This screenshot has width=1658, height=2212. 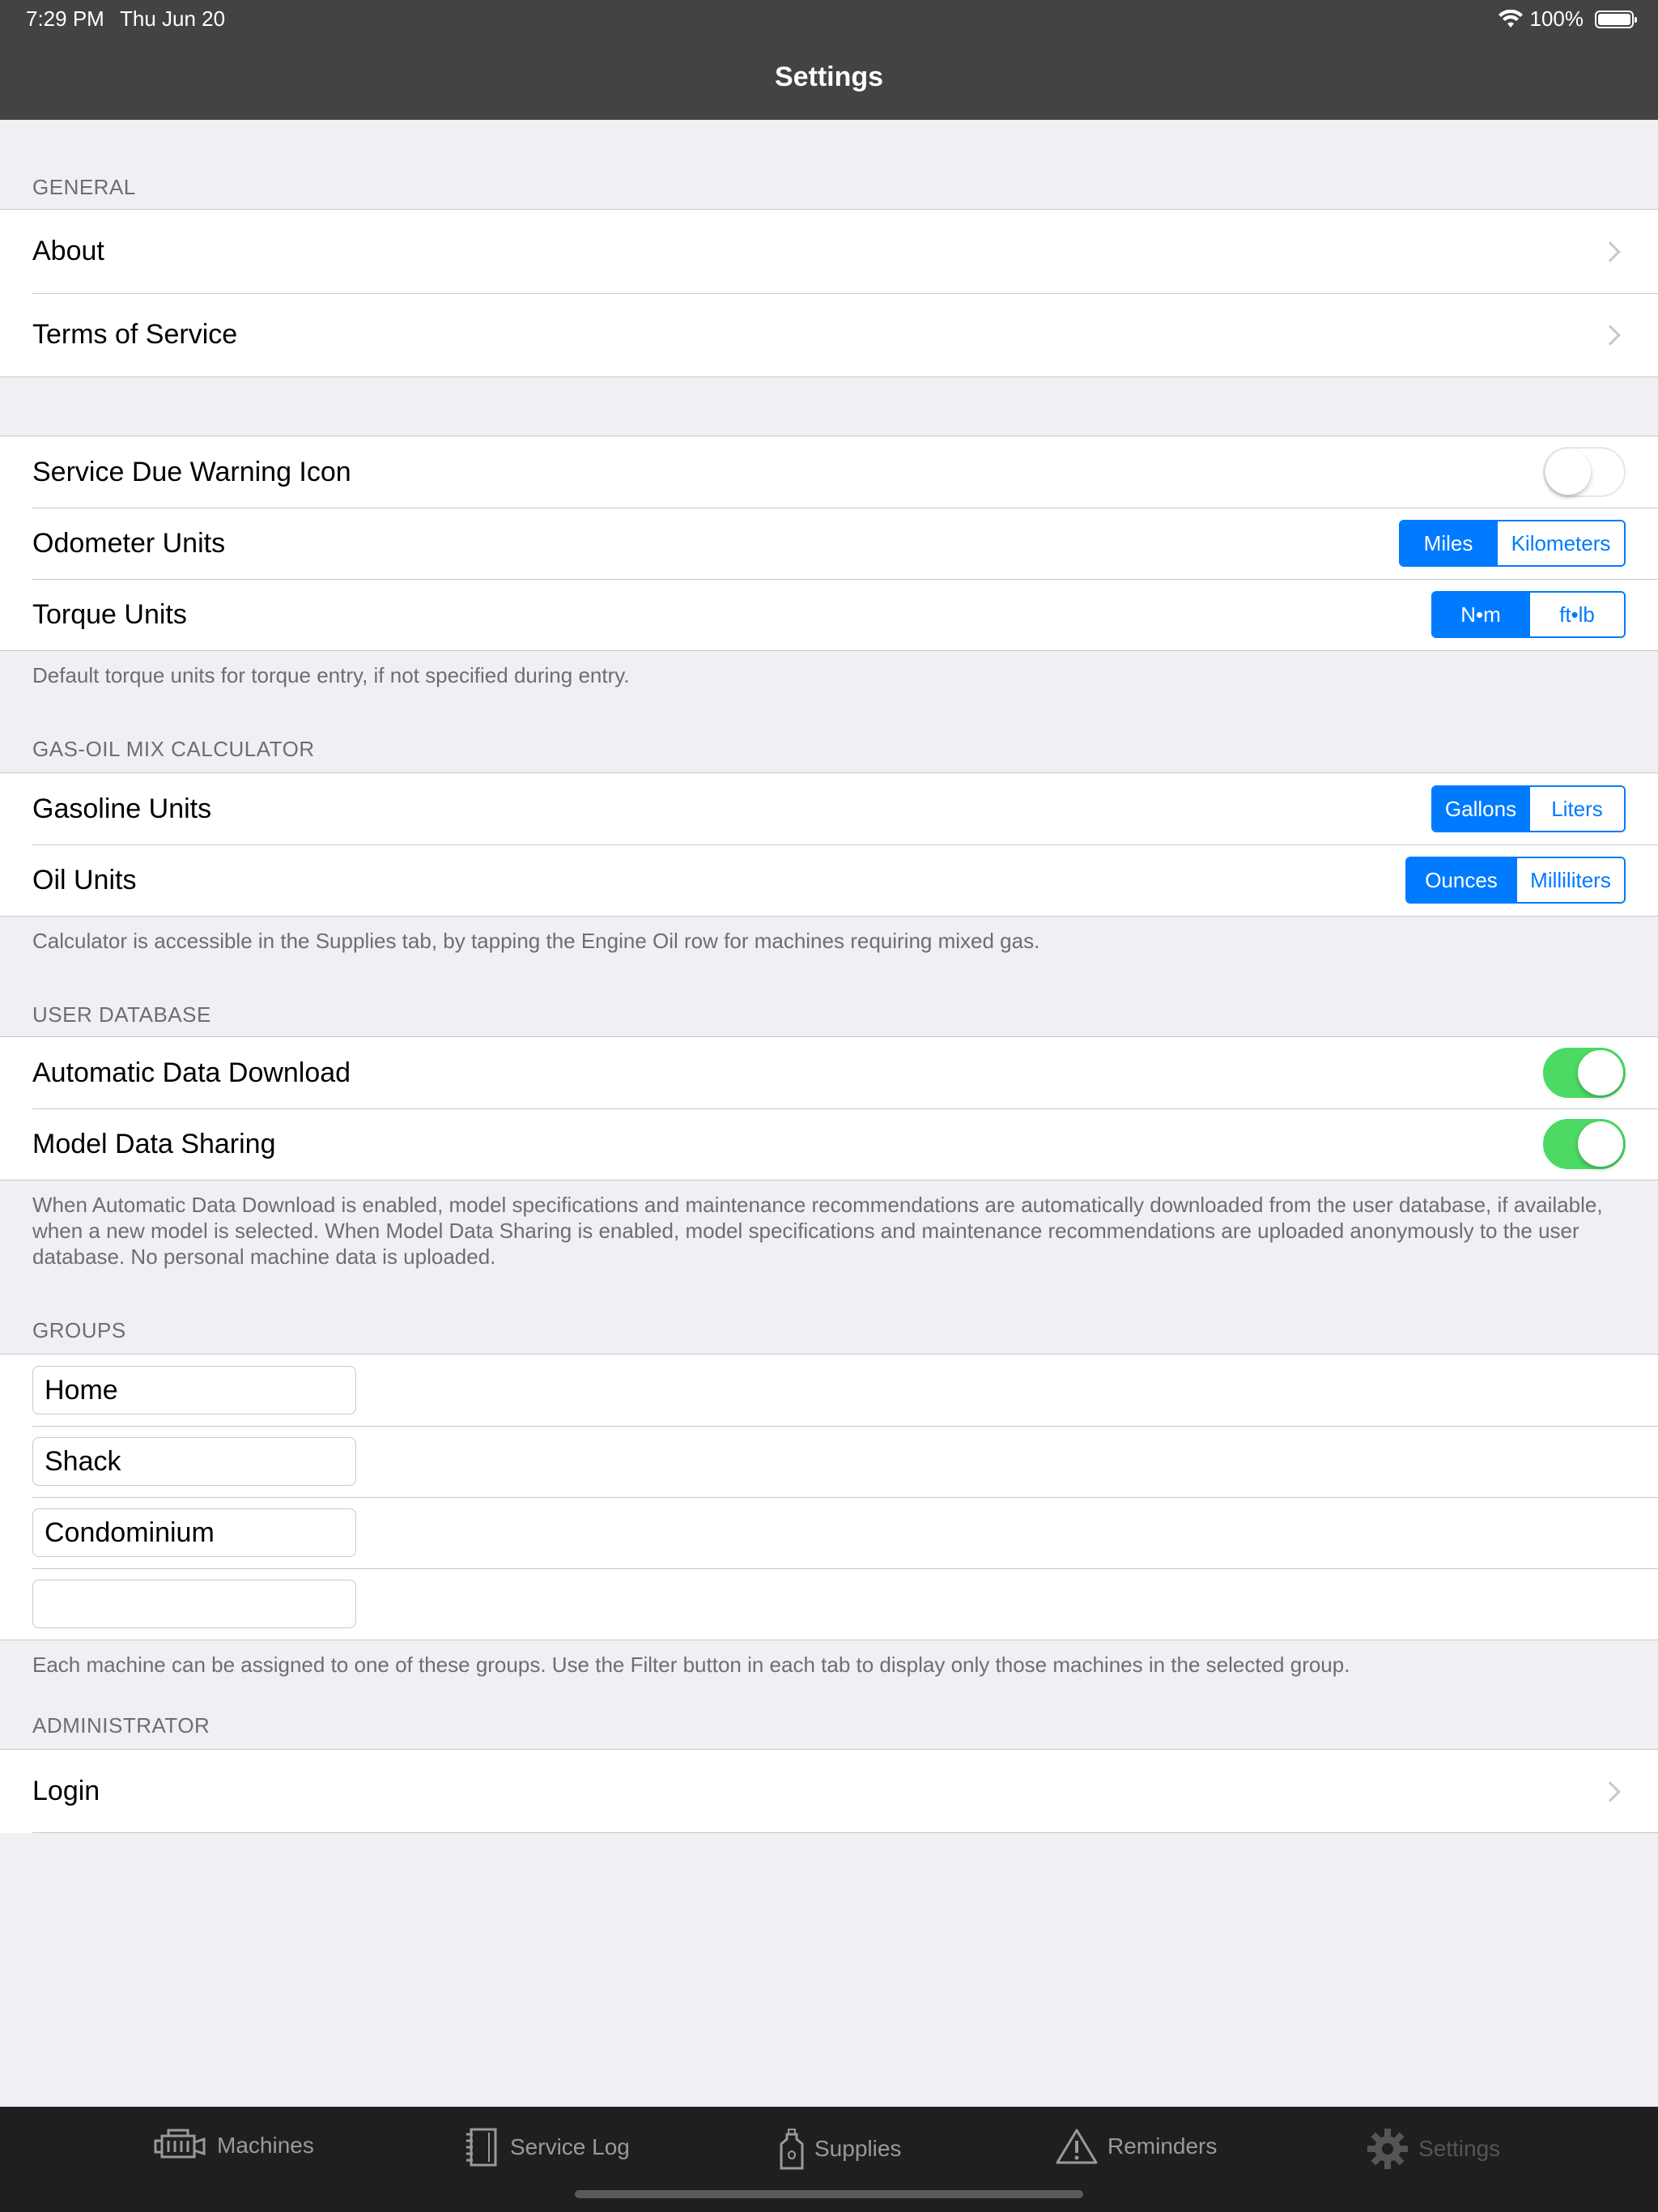 I want to click on status-date: Thu Jun 20, so click(x=173, y=19).